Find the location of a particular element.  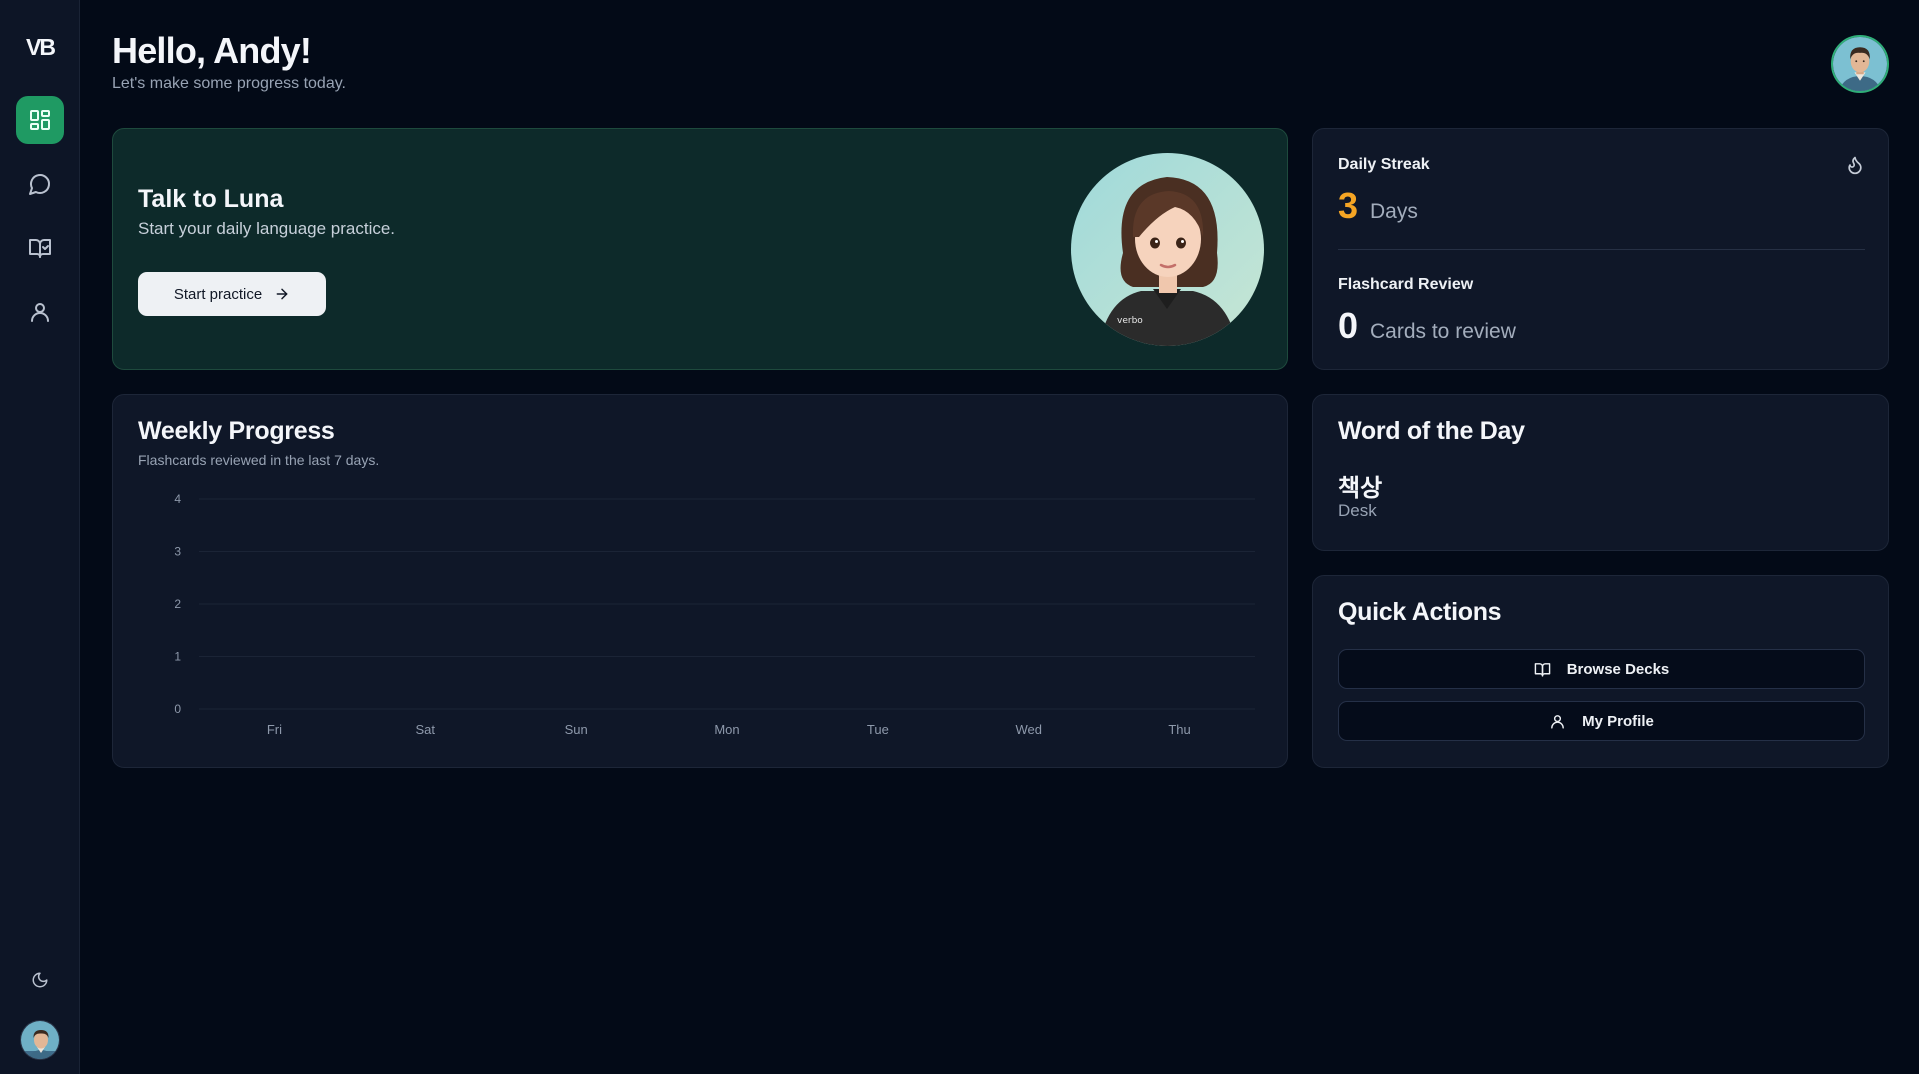

stats-divider is located at coordinates (1601, 249).